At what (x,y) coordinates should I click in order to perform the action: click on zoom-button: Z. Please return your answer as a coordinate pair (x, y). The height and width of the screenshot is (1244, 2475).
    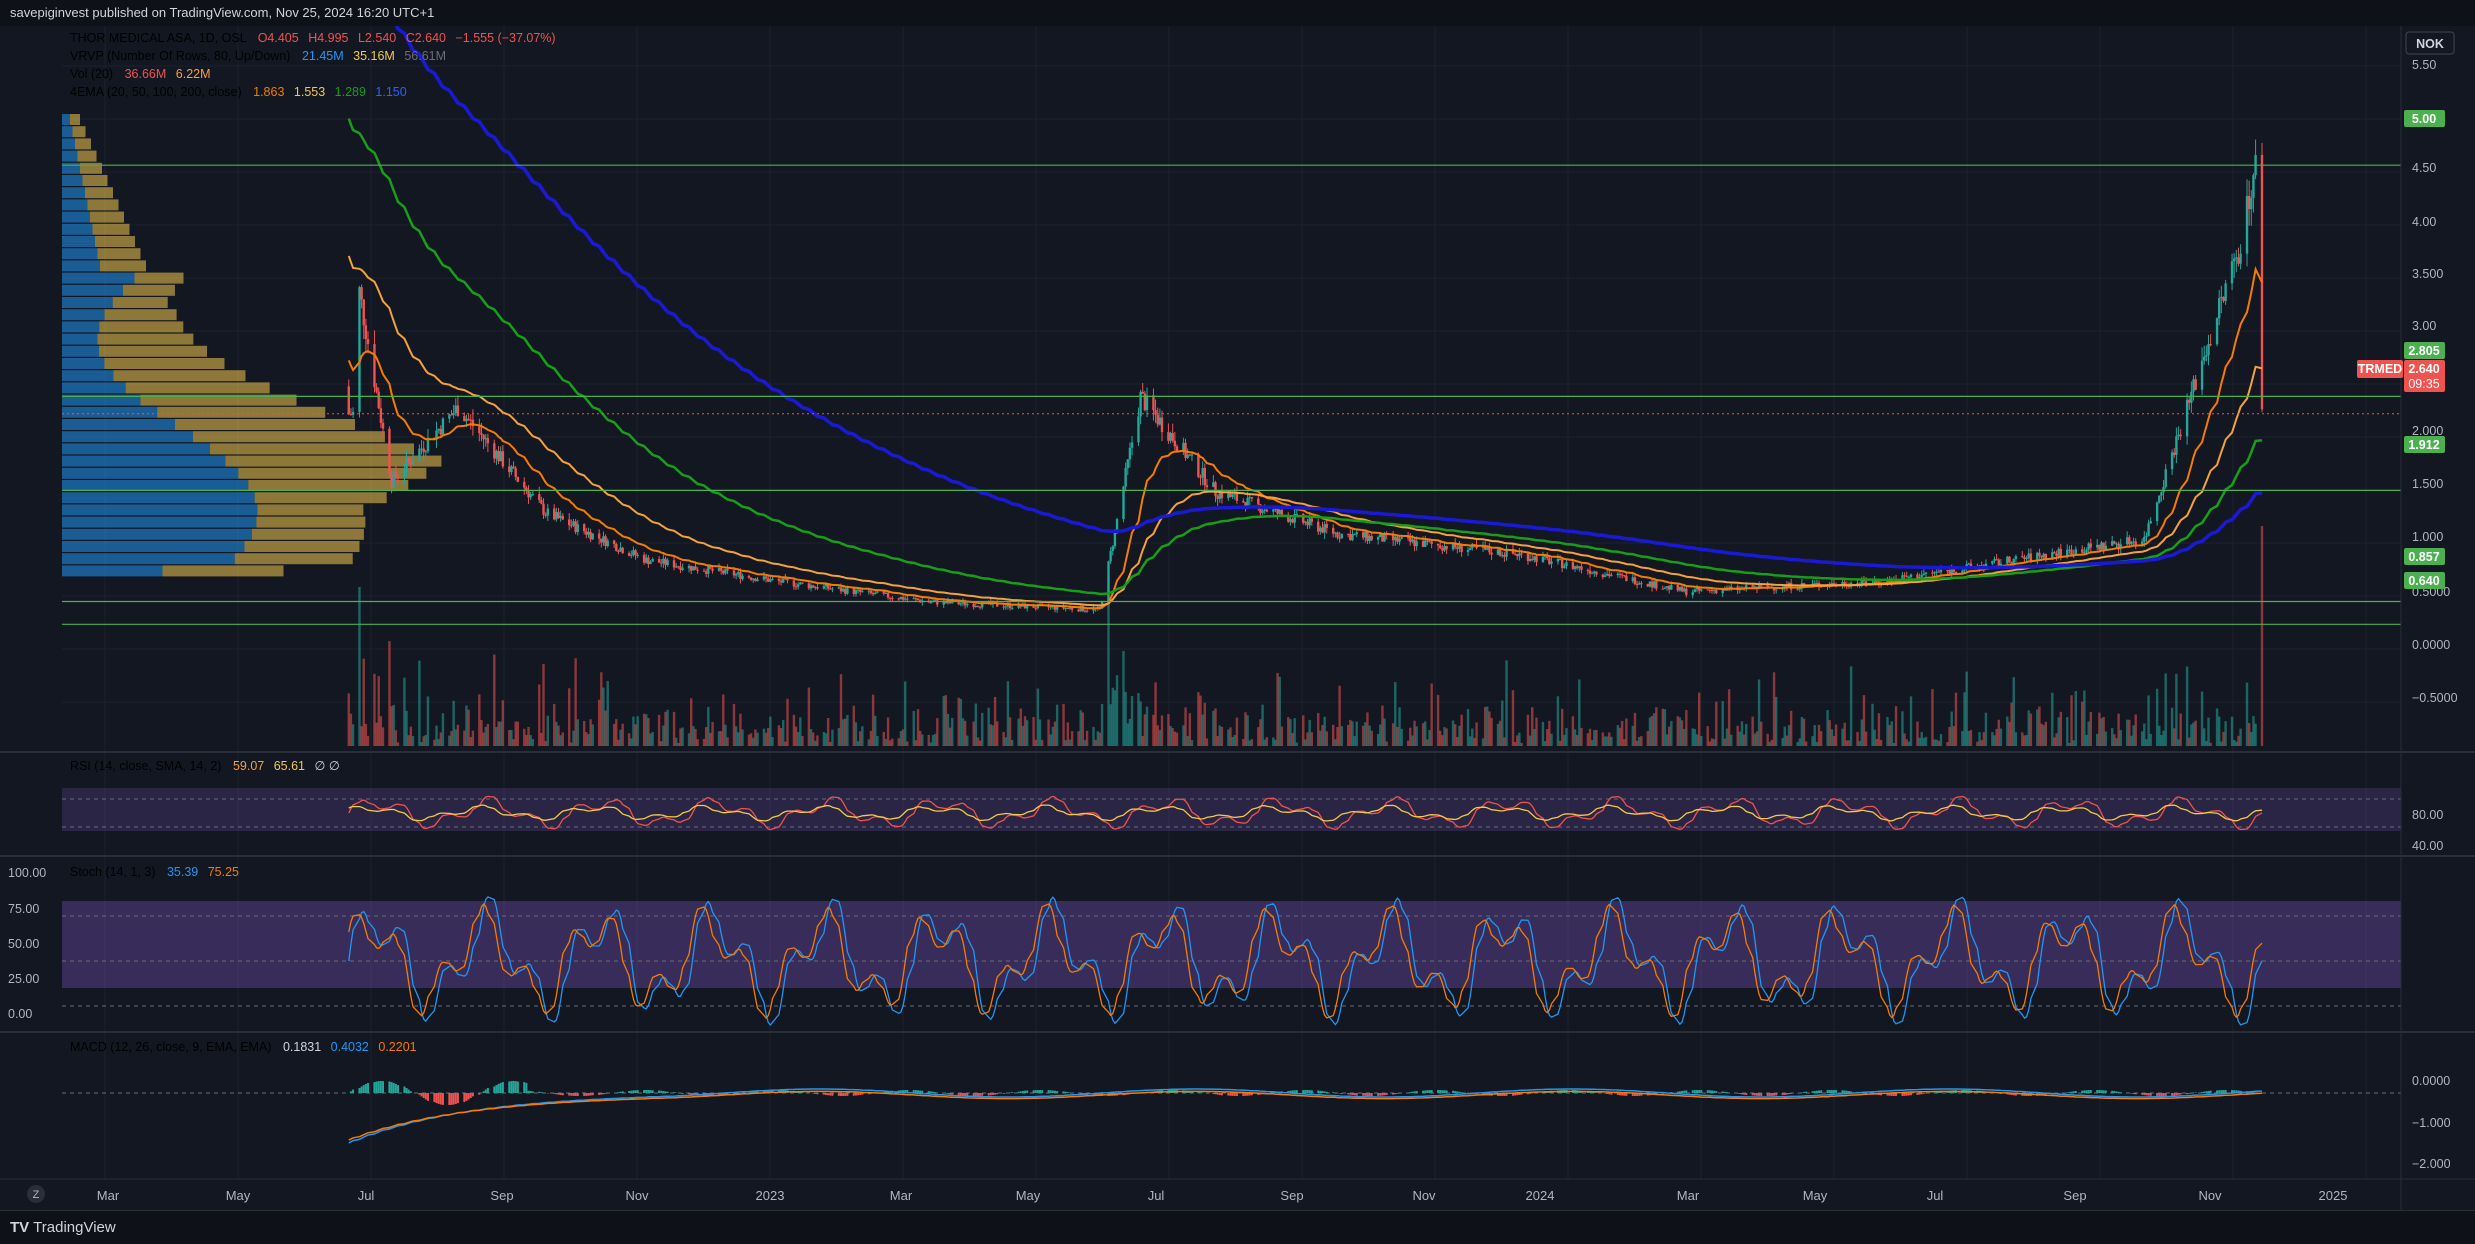
    Looking at the image, I should click on (36, 1194).